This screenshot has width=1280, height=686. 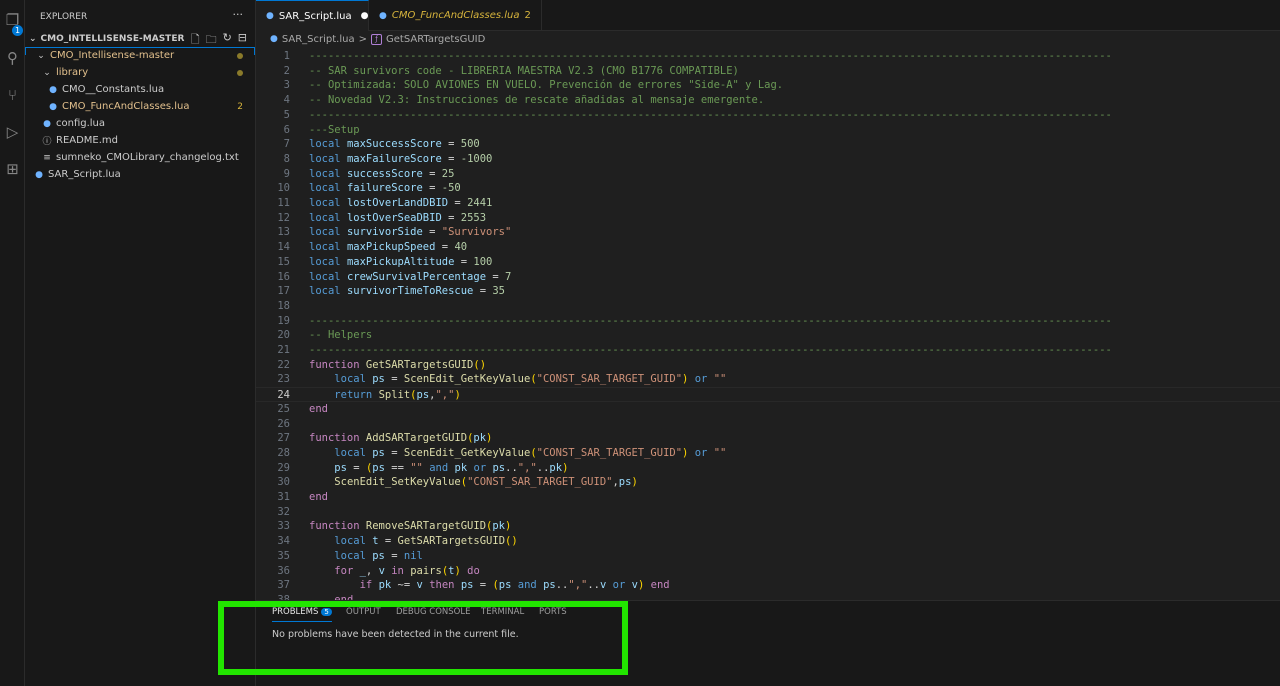 What do you see at coordinates (378, 555) in the screenshot?
I see `code-text: local ps = nil` at bounding box center [378, 555].